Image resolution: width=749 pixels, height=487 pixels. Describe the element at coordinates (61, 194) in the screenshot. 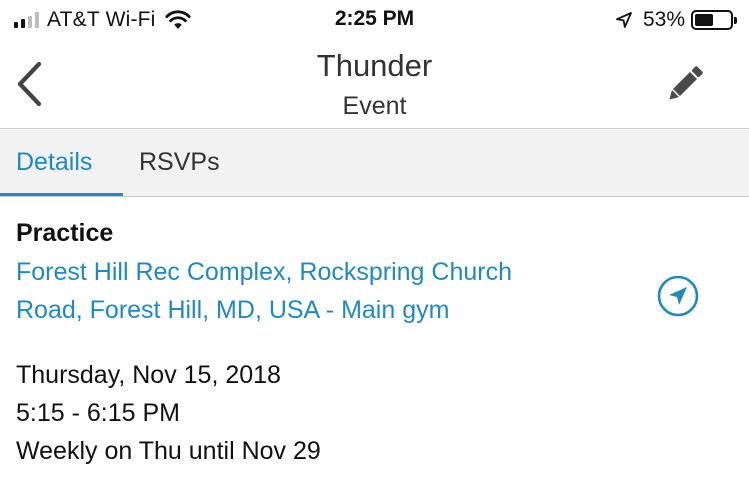

I see `active-tab-indicator` at that location.